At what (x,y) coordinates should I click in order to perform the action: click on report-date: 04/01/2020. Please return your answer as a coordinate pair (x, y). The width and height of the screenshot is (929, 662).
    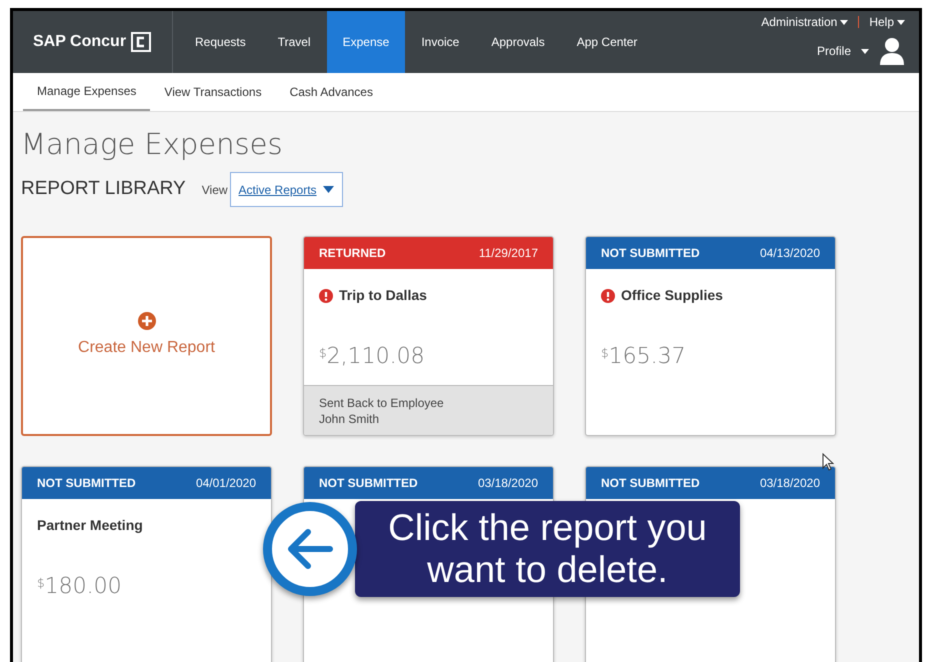
    Looking at the image, I should click on (226, 483).